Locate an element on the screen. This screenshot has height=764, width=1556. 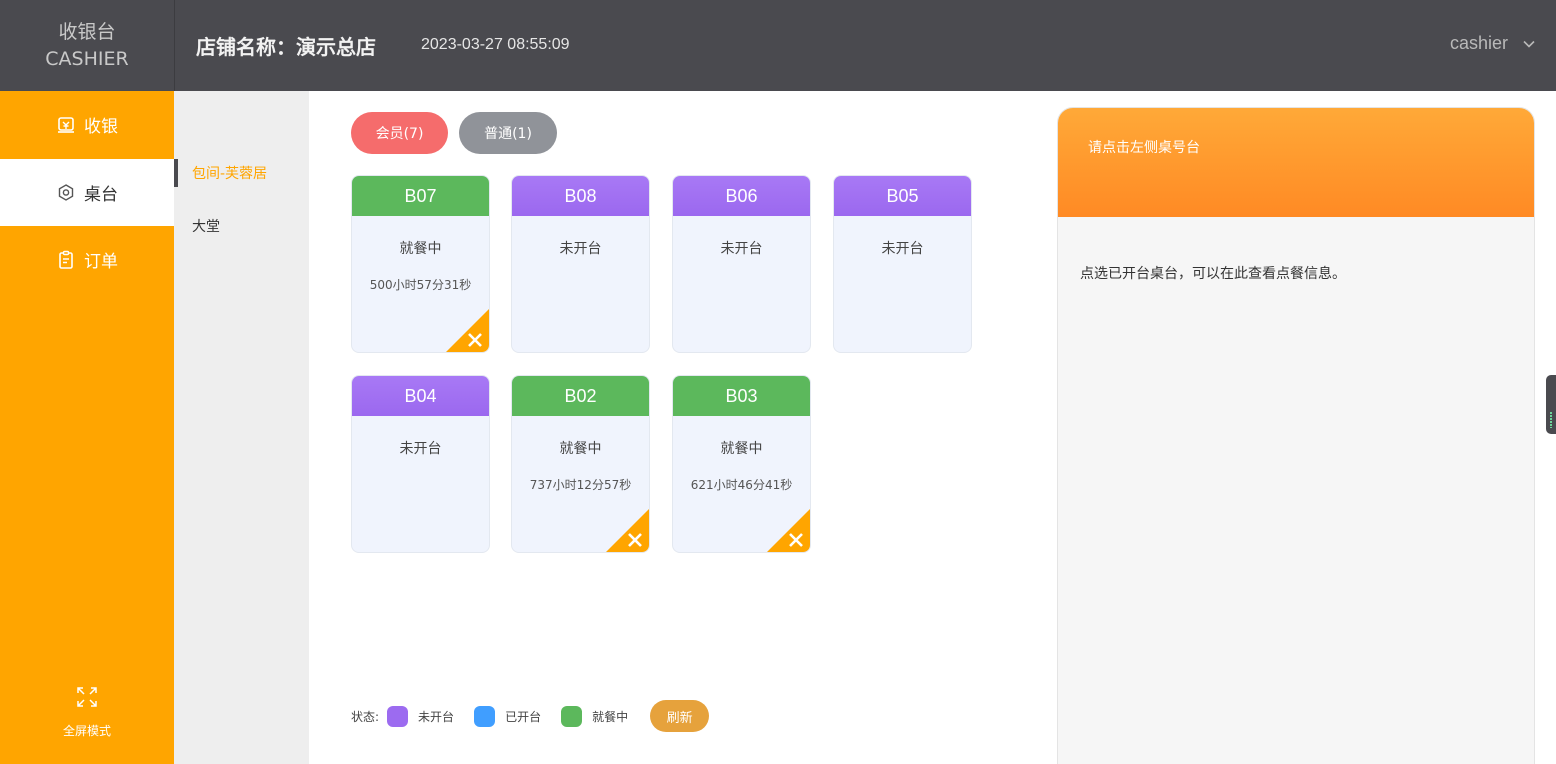
detail-hint: 点选已开台桌台，可以在此查看点餐信息。 is located at coordinates (1213, 274).